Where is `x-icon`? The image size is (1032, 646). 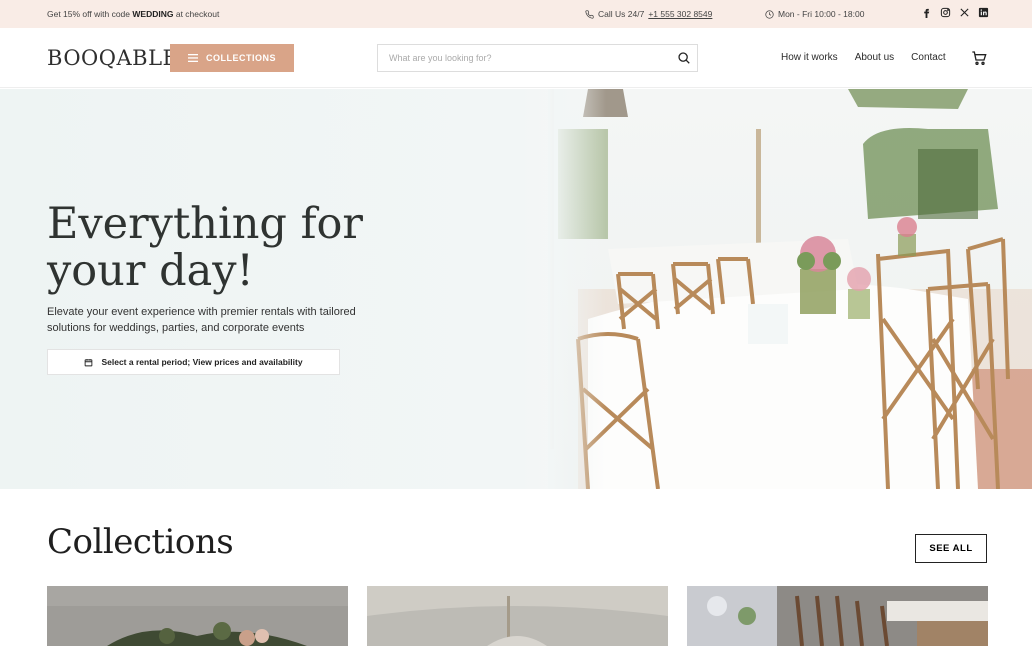 x-icon is located at coordinates (964, 12).